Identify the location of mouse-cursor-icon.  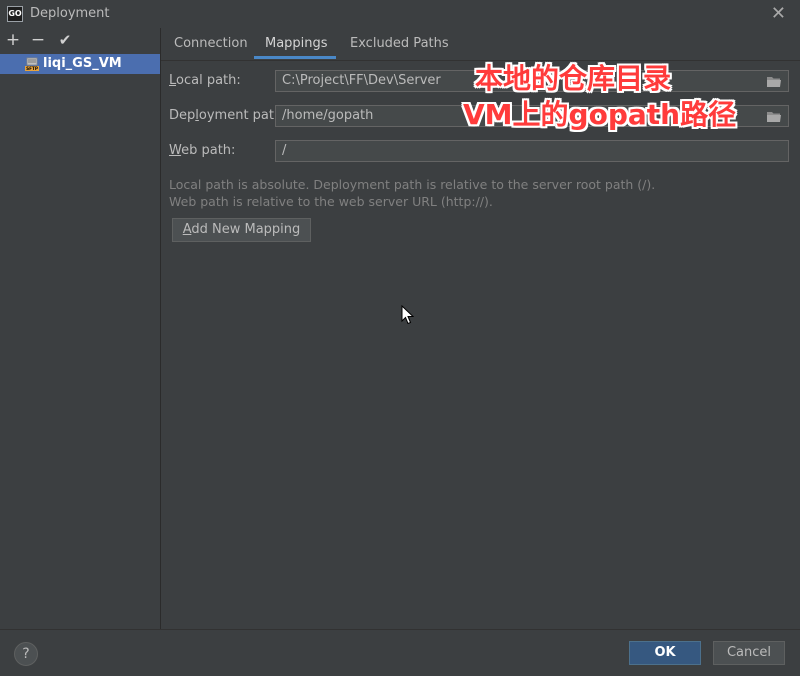
(407, 315).